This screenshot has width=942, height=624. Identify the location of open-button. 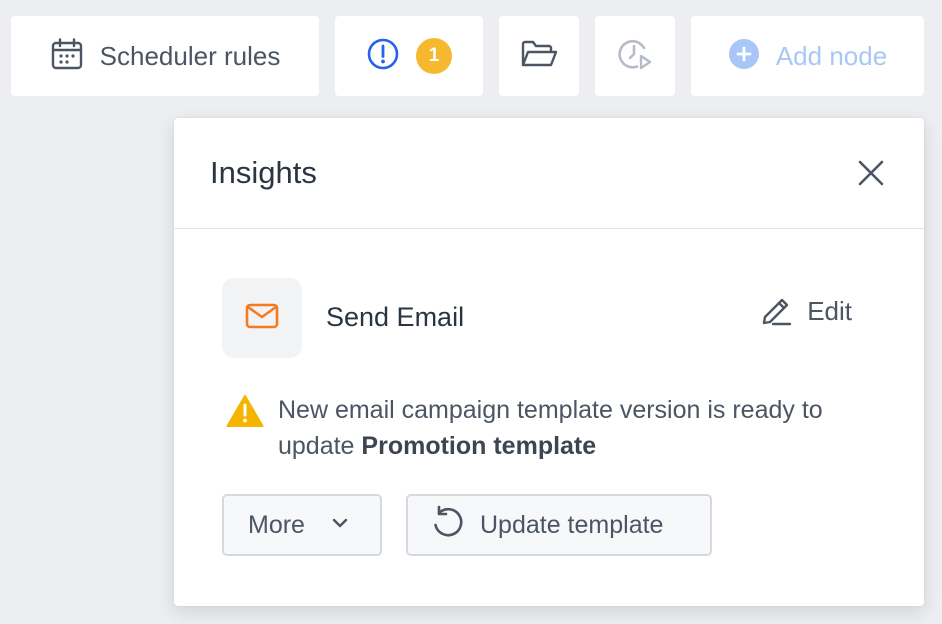
(539, 56).